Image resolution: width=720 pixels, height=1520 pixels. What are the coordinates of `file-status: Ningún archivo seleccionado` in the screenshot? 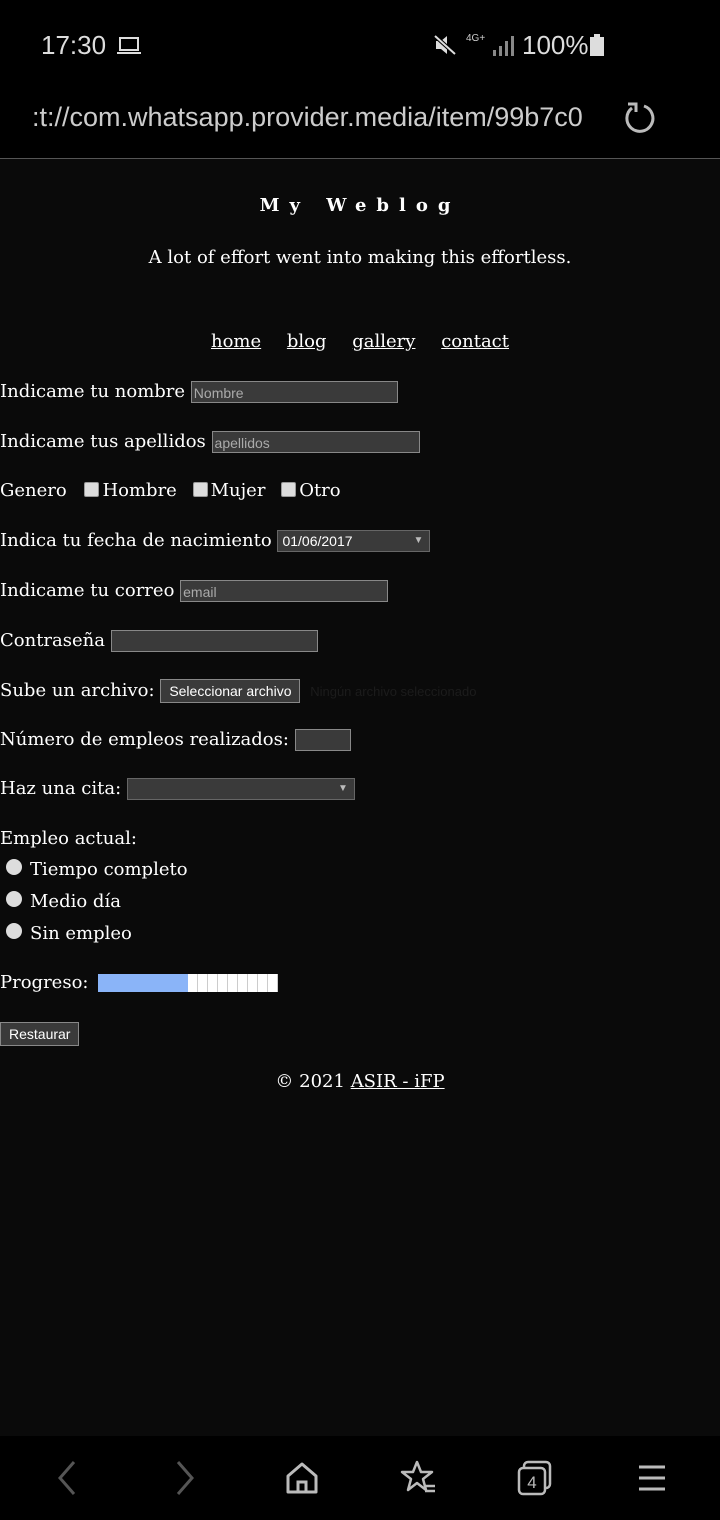 It's located at (393, 691).